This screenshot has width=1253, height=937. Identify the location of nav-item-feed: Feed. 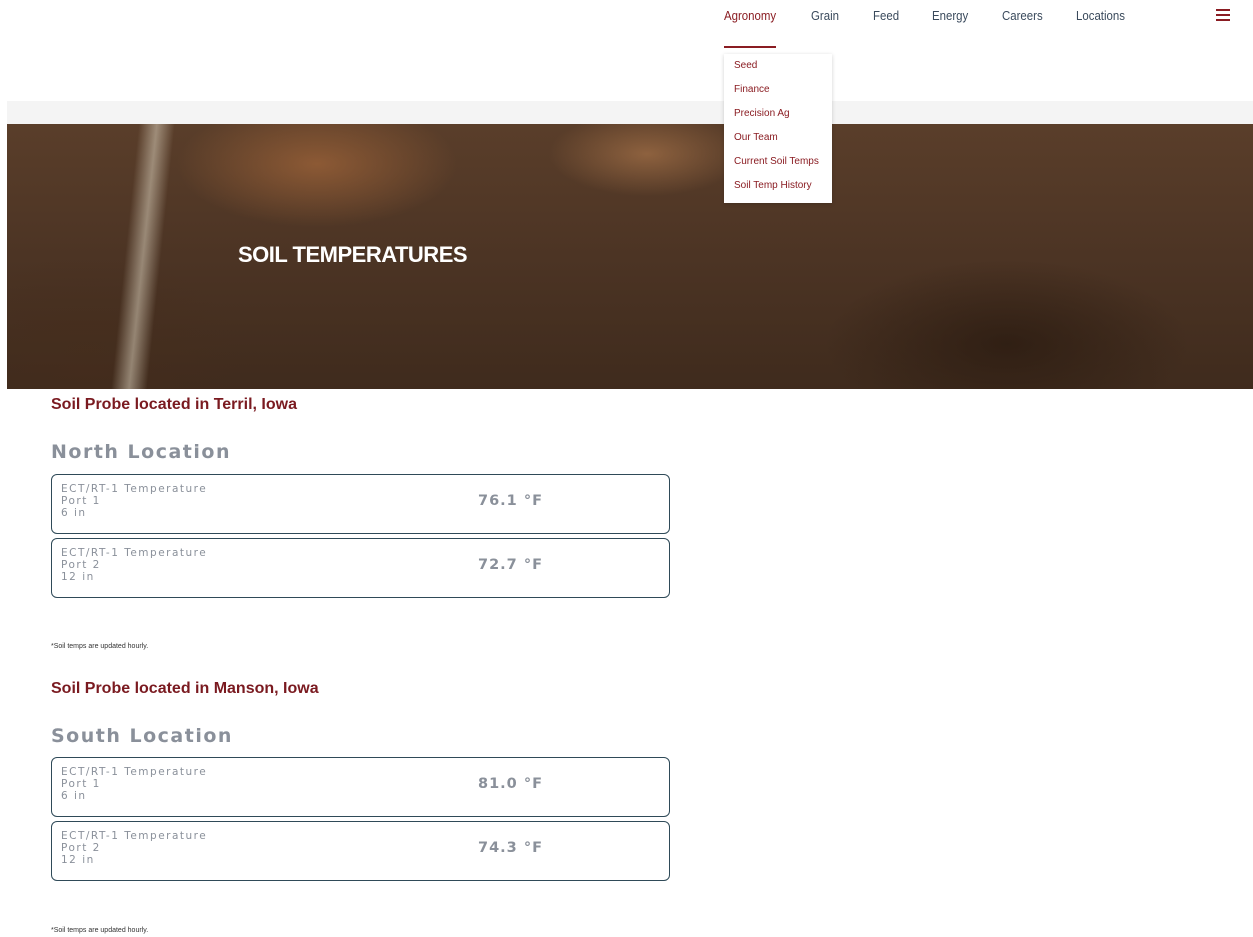
(886, 15).